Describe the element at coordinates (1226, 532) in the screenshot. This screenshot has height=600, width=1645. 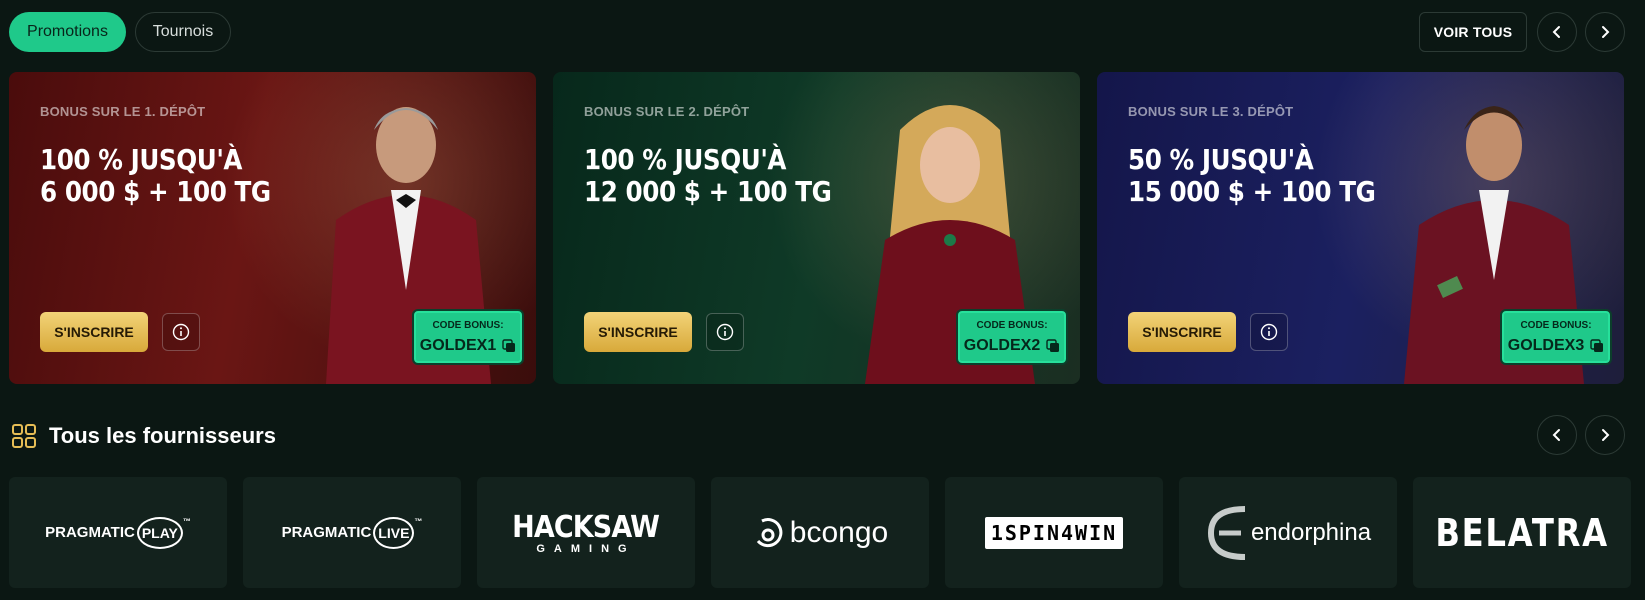
I see `endorphina-mark-icon` at that location.